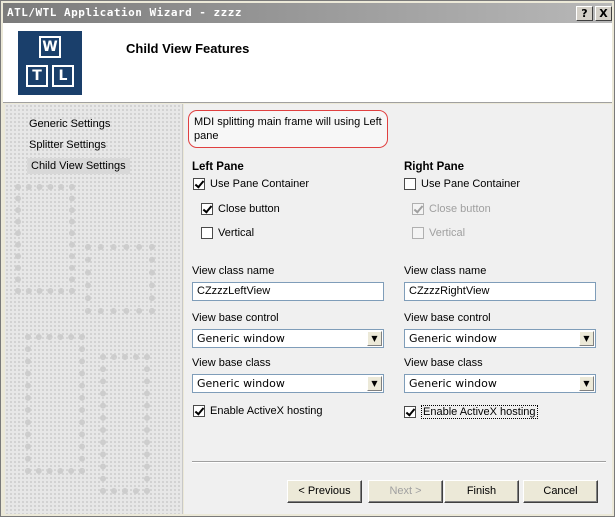  Describe the element at coordinates (500, 338) in the screenshot. I see `right-view-base-control-select: Generic window ▼` at that location.